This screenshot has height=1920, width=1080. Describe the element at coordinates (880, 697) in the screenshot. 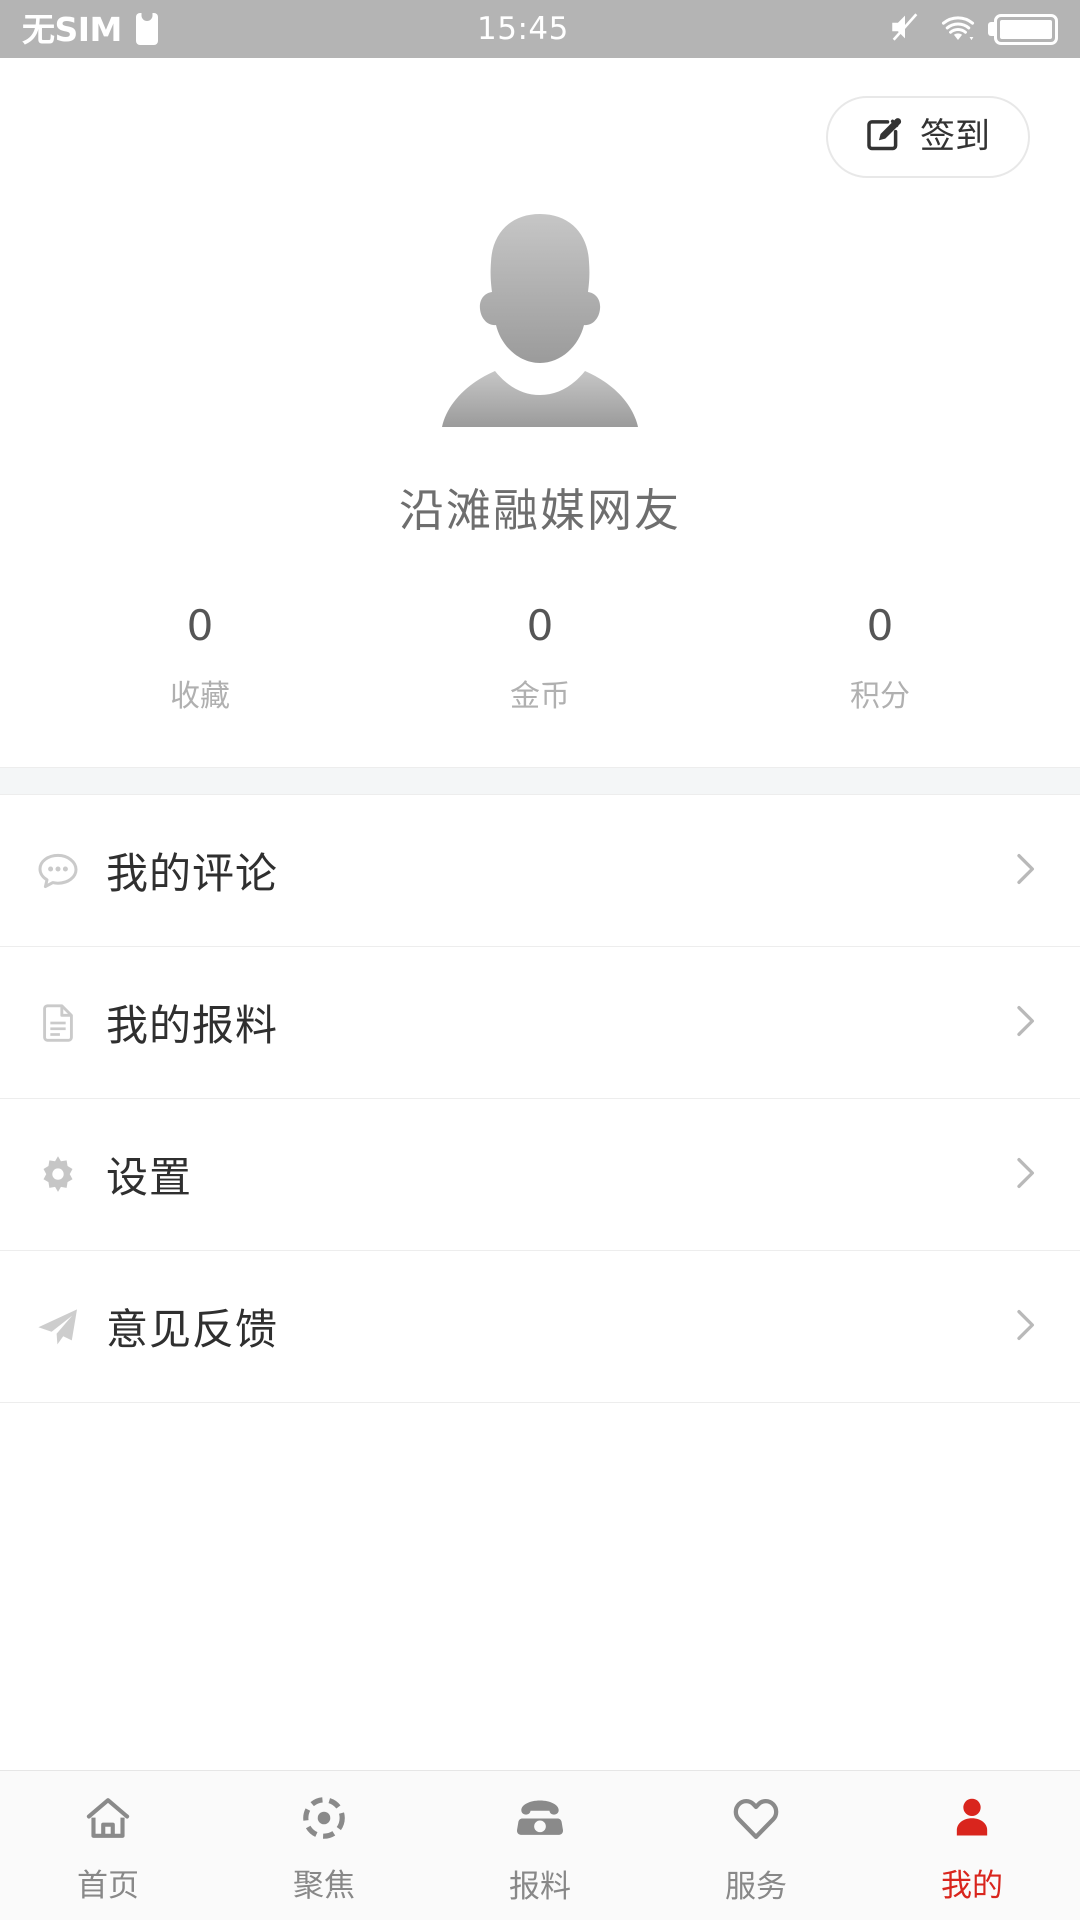

I see `stat-label: 积分` at that location.